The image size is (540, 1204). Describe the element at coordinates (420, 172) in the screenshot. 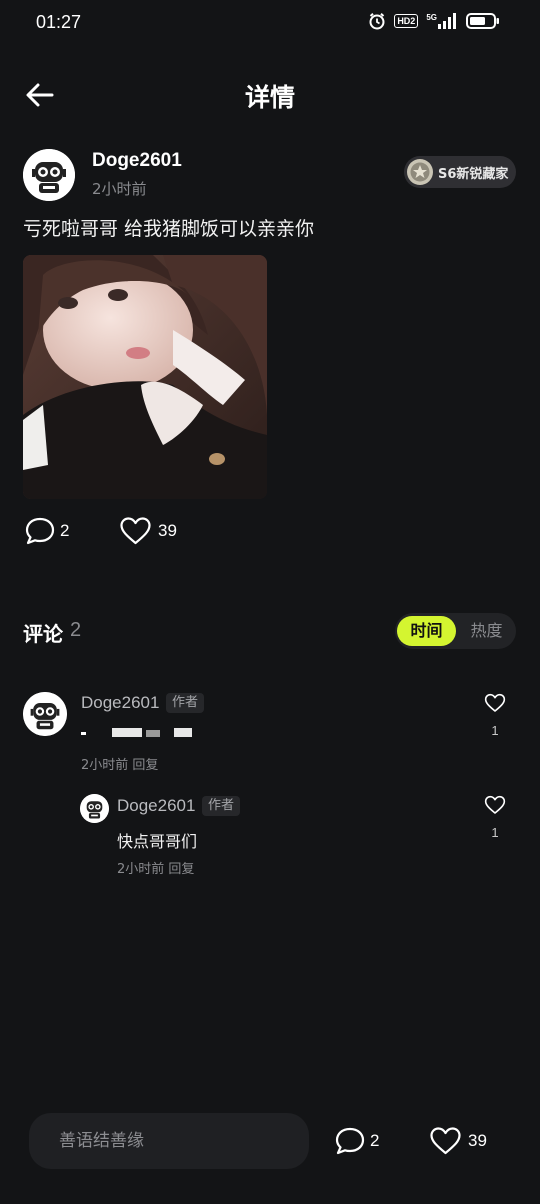

I see `medal-icon` at that location.